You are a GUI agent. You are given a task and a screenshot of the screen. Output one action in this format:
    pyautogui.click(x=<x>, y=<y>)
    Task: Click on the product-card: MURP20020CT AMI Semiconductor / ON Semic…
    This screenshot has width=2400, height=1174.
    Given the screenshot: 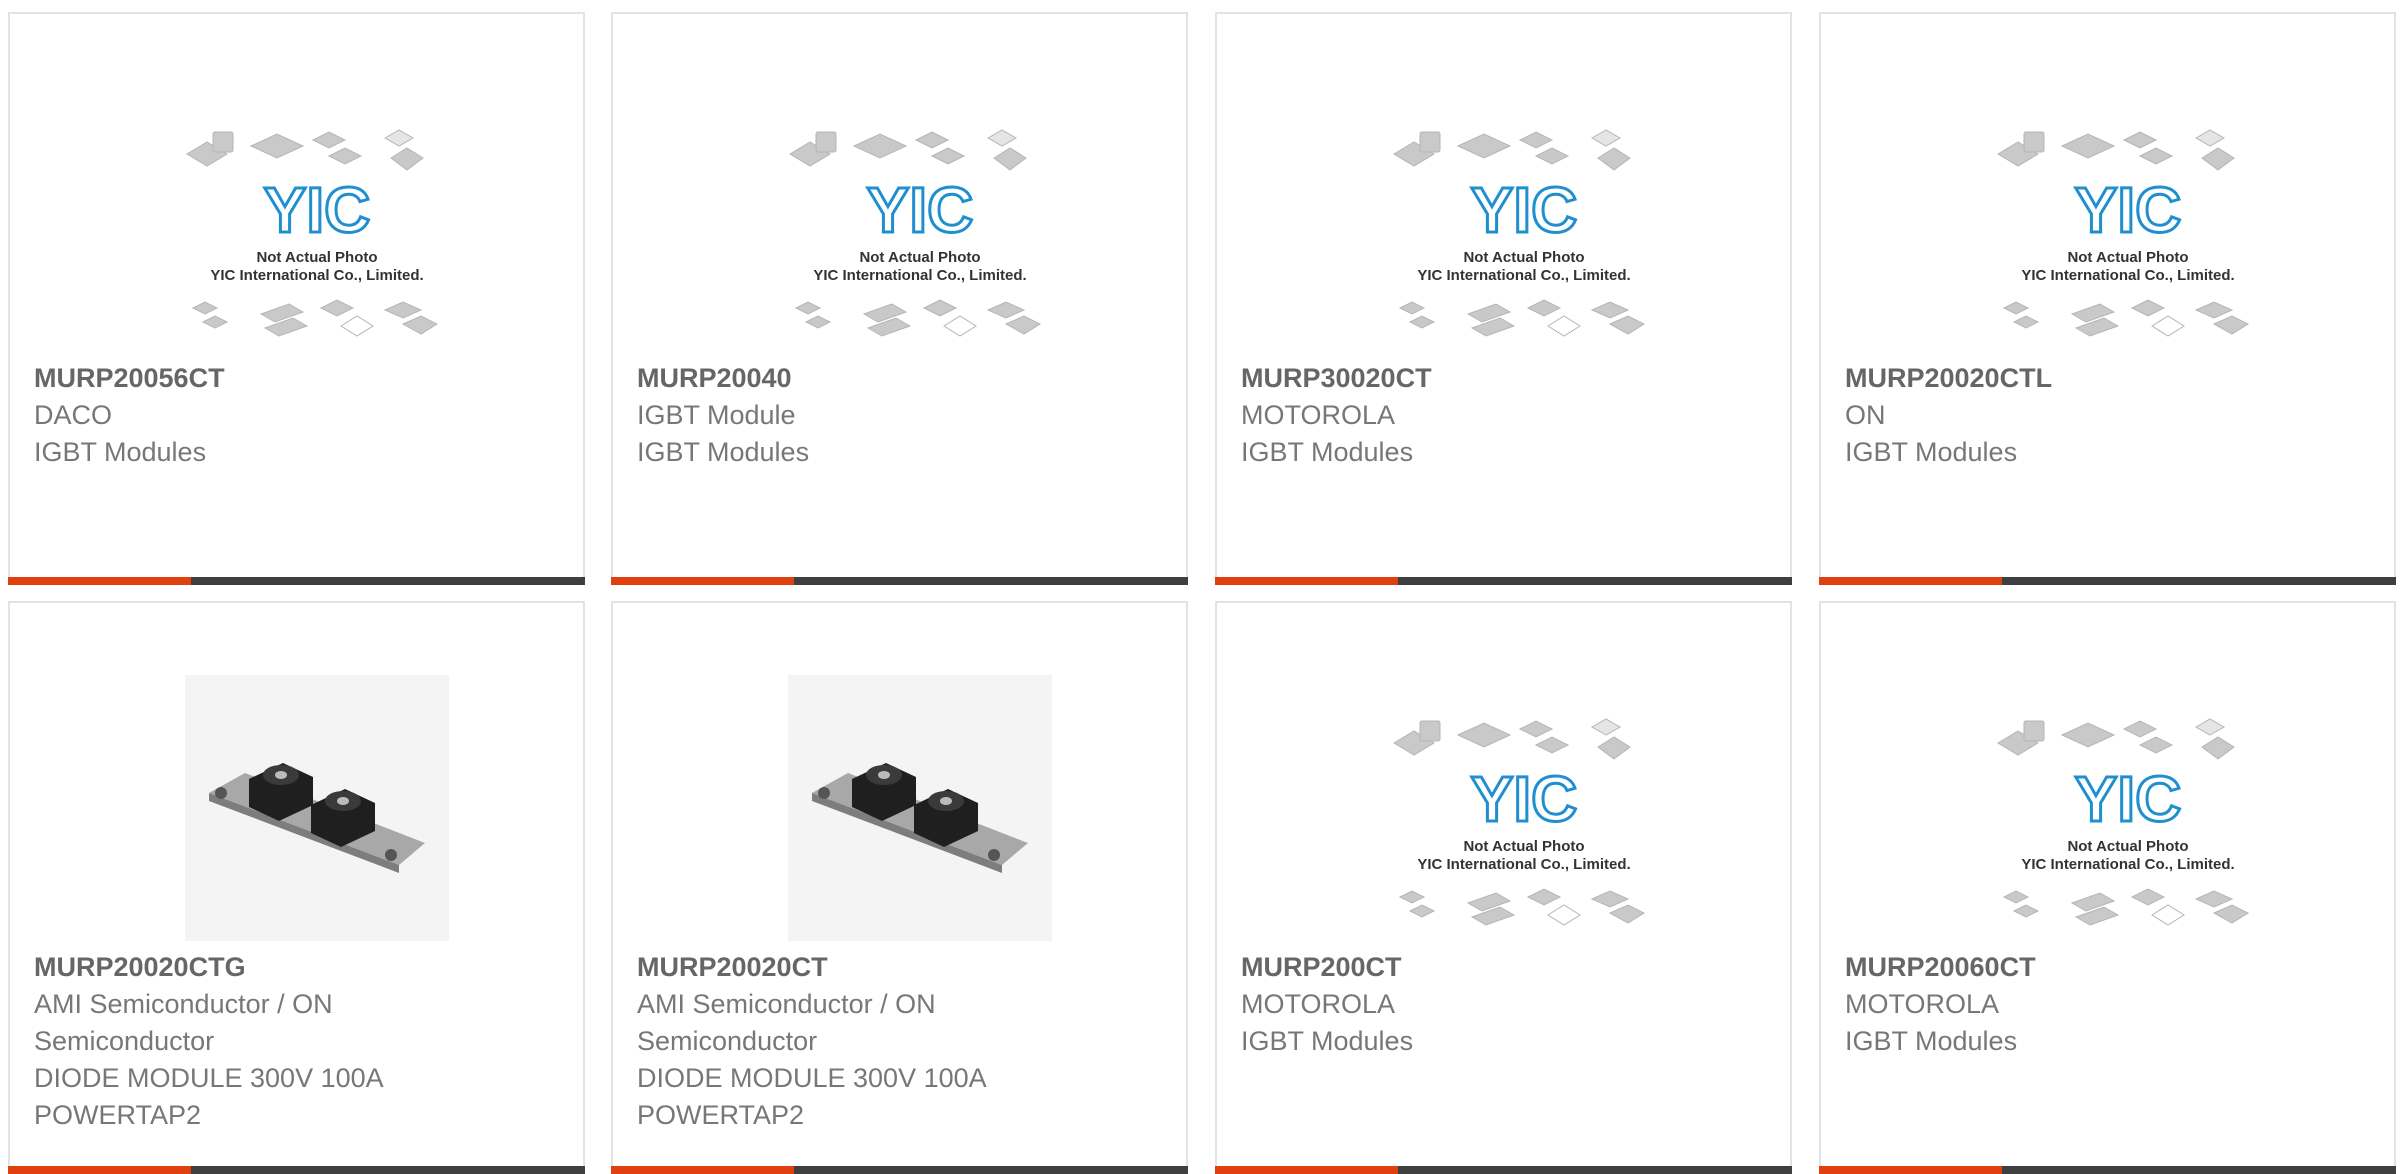 What is the action you would take?
    pyautogui.click(x=899, y=887)
    